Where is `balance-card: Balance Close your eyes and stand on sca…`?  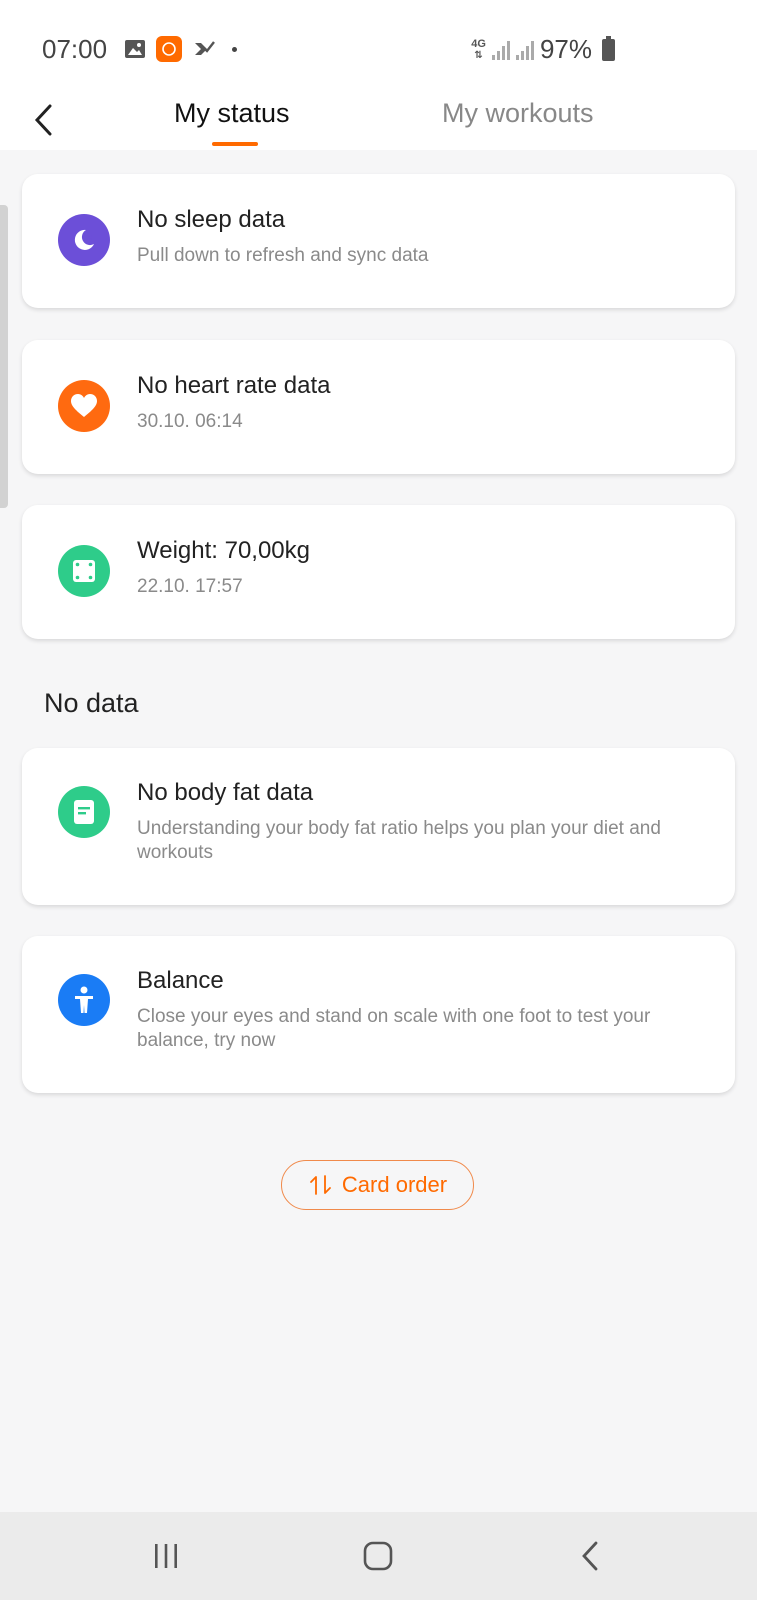 balance-card: Balance Close your eyes and stand on sca… is located at coordinates (378, 1014).